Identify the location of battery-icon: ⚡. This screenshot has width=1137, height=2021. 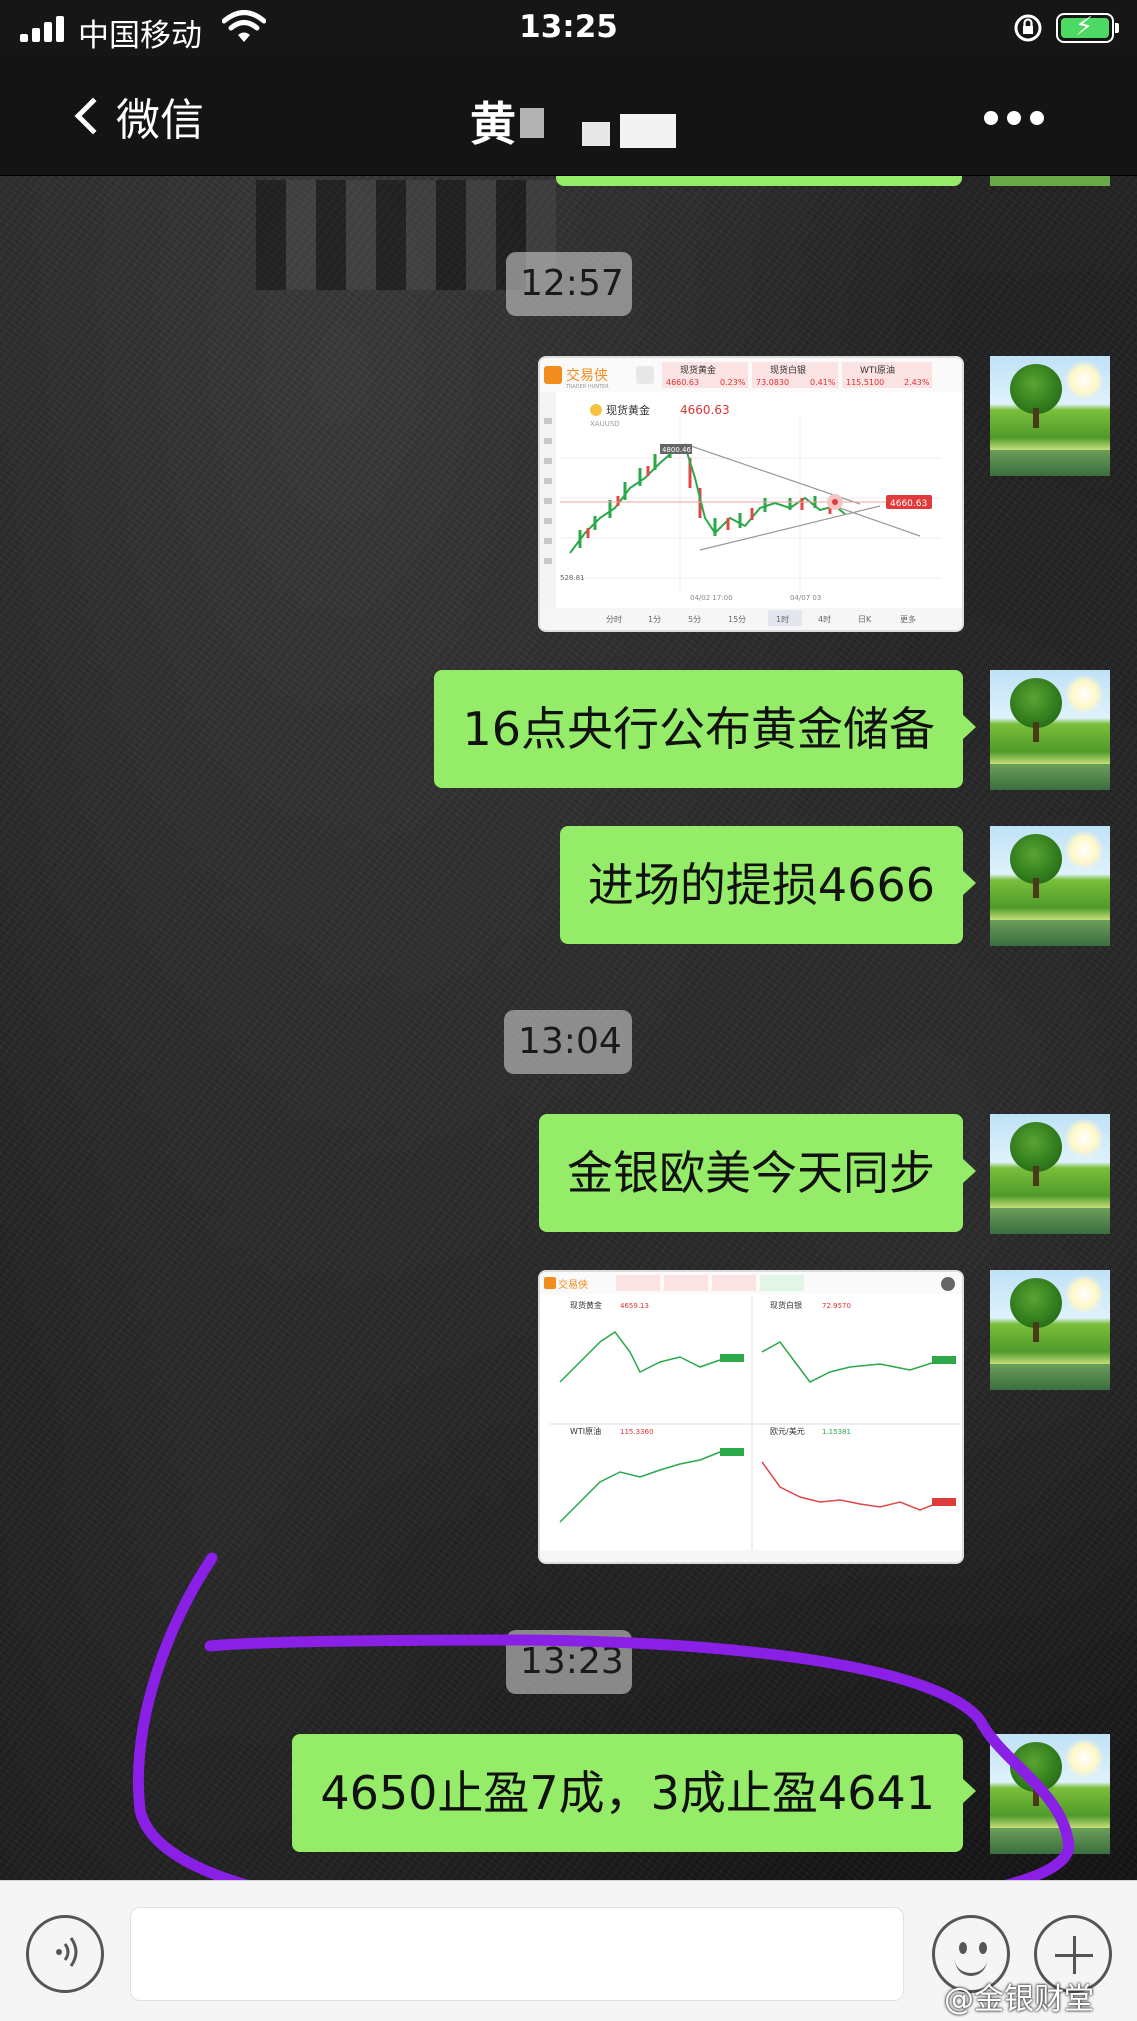
(1087, 28).